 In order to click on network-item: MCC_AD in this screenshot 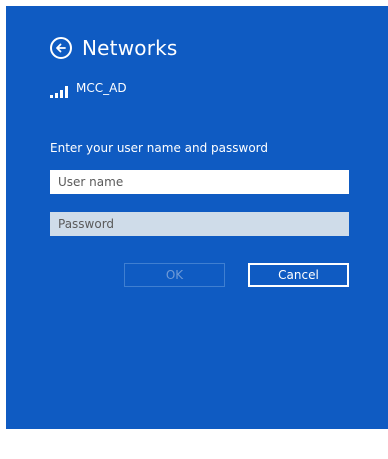, I will do `click(88, 90)`.